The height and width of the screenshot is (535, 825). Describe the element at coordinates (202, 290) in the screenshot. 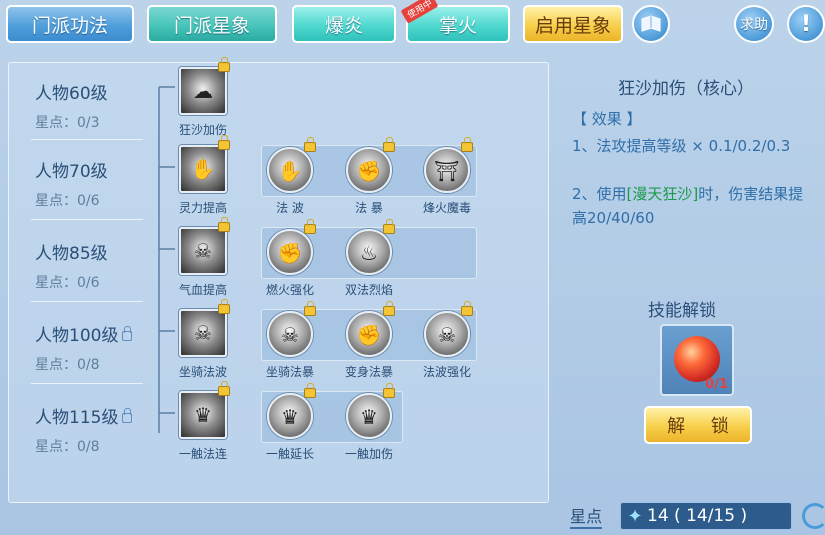

I see `skill-label: 气血提高` at that location.